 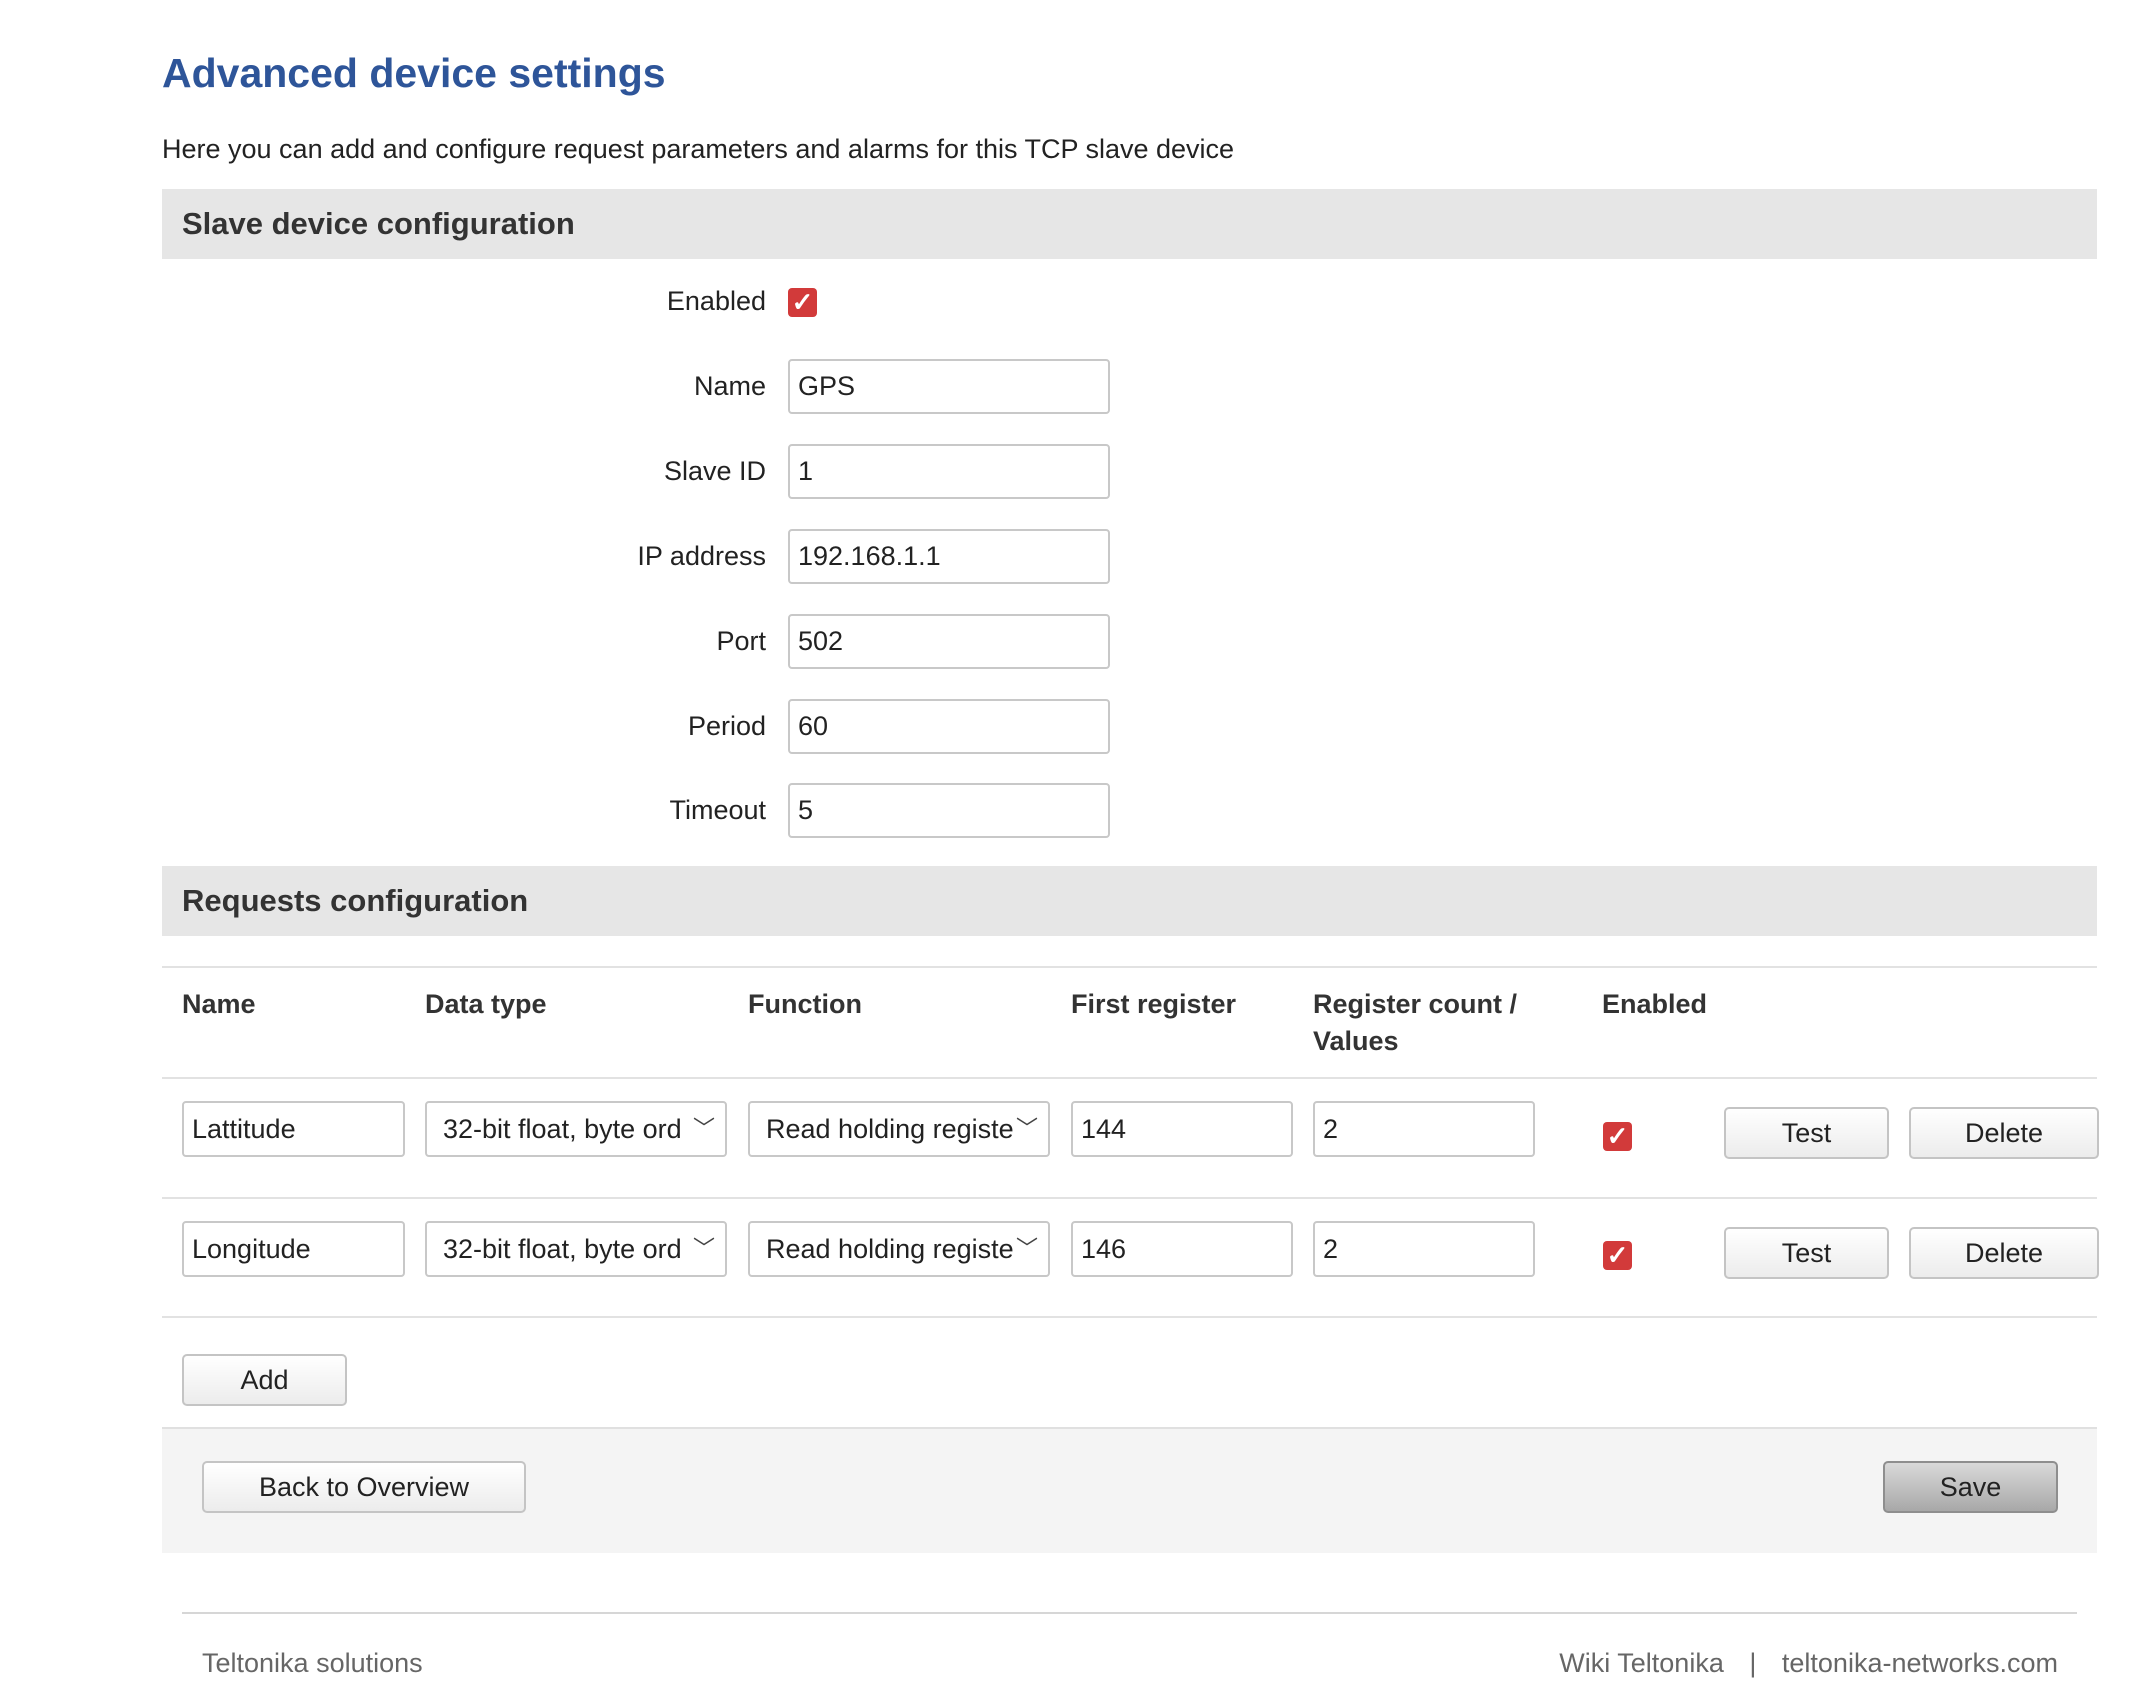 I want to click on name-label: Name, so click(x=729, y=386).